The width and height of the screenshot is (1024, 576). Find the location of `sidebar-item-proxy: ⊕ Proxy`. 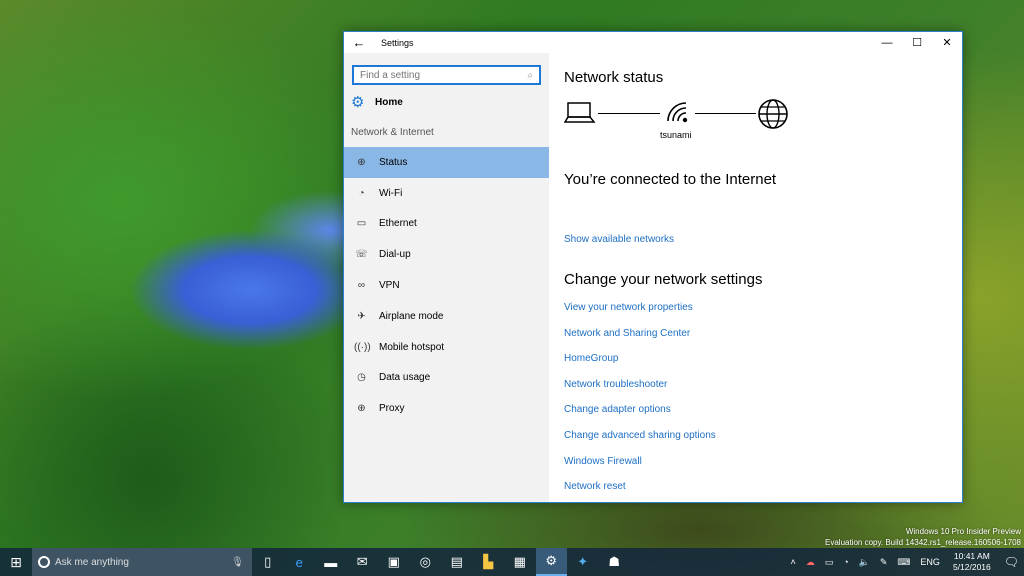

sidebar-item-proxy: ⊕ Proxy is located at coordinates (446, 408).